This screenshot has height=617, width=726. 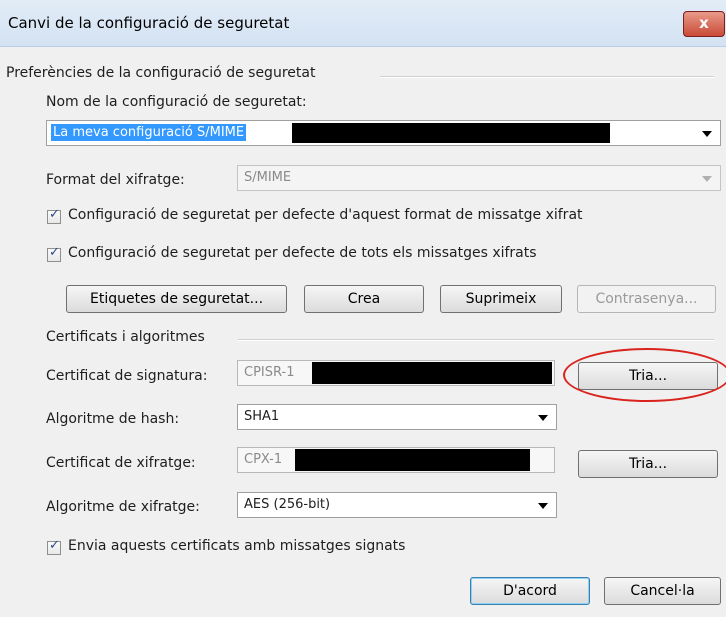 What do you see at coordinates (644, 375) in the screenshot?
I see `annotation-highlight-ring` at bounding box center [644, 375].